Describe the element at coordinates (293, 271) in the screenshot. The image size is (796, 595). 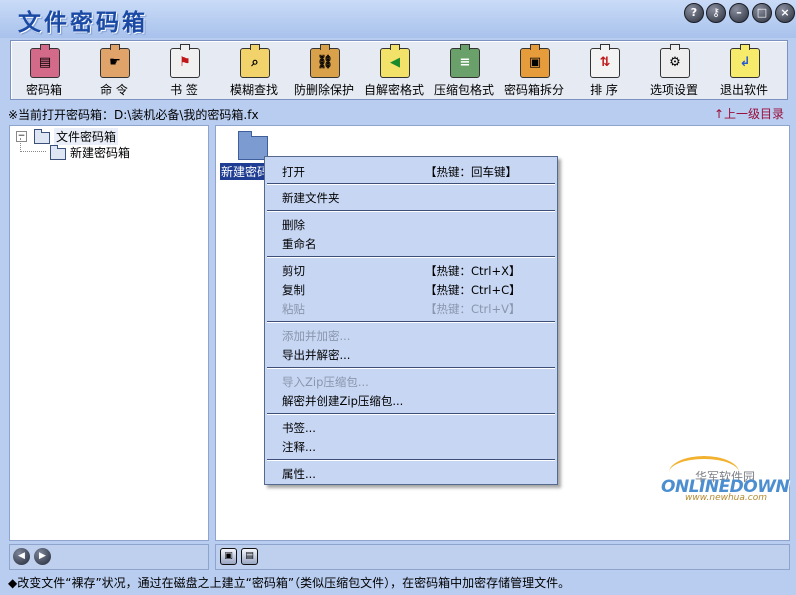
I see `menu-item-cut: 剪切` at that location.